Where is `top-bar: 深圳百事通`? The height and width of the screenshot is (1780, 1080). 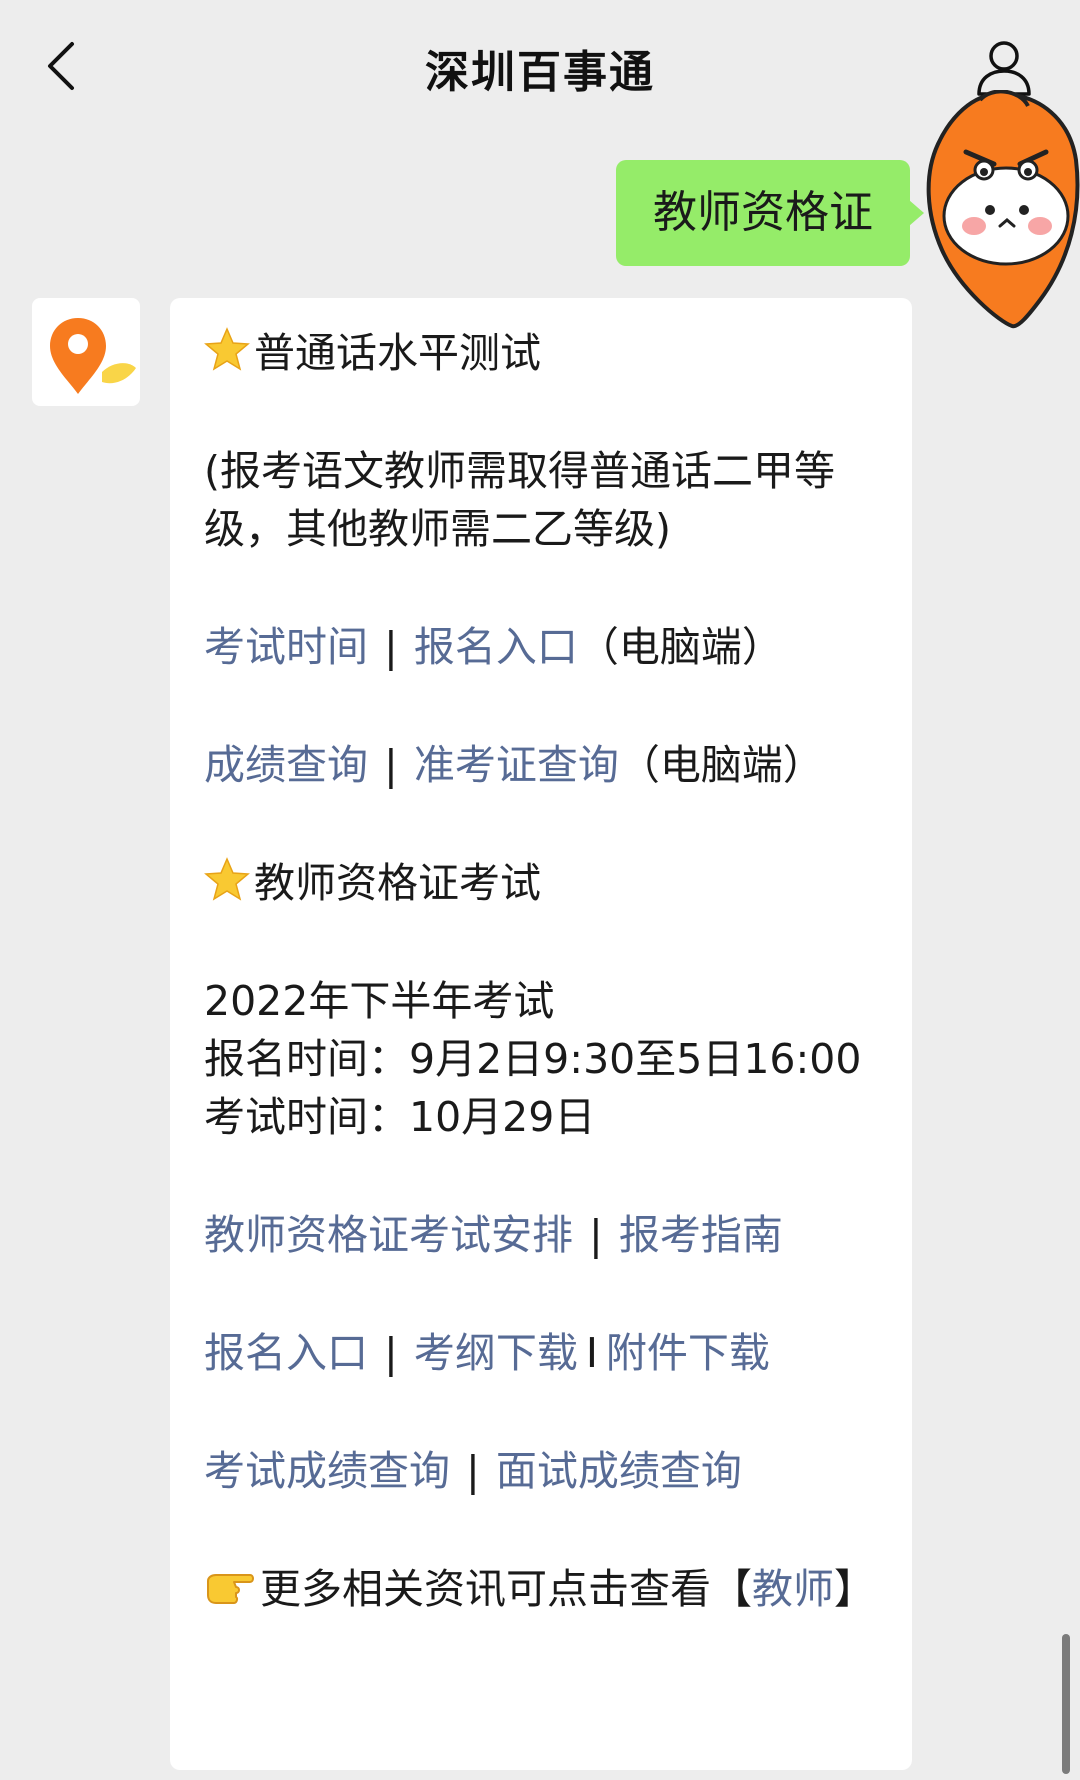 top-bar: 深圳百事通 is located at coordinates (540, 65).